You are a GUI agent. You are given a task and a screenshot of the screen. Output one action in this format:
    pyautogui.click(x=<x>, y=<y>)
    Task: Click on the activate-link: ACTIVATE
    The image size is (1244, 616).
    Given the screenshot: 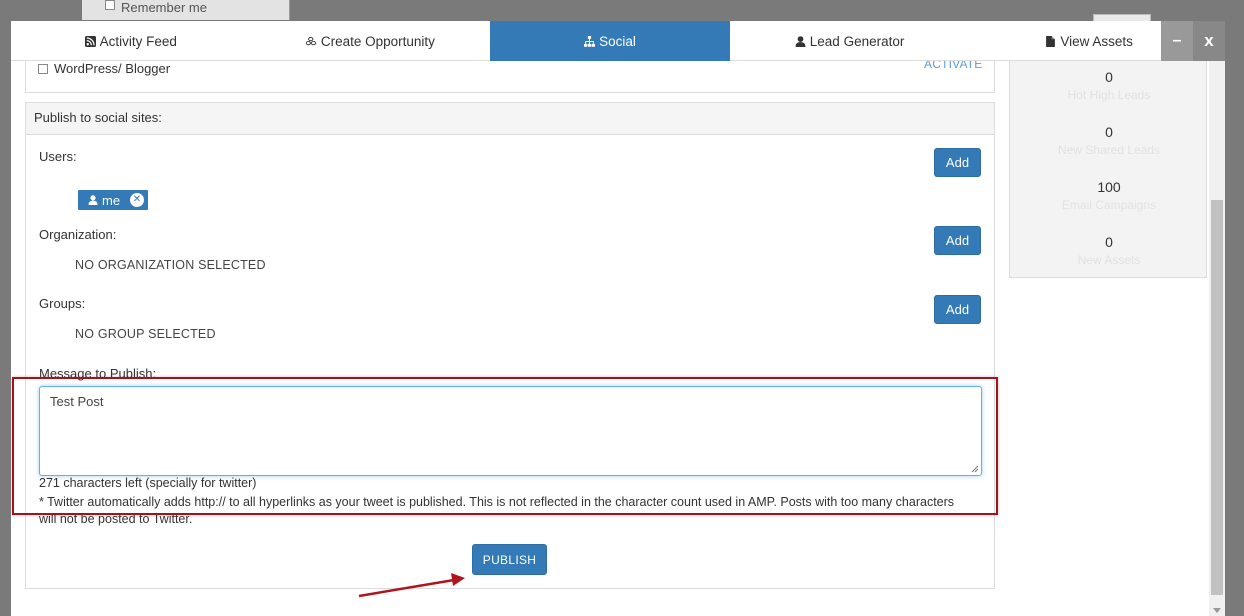 What is the action you would take?
    pyautogui.click(x=953, y=66)
    